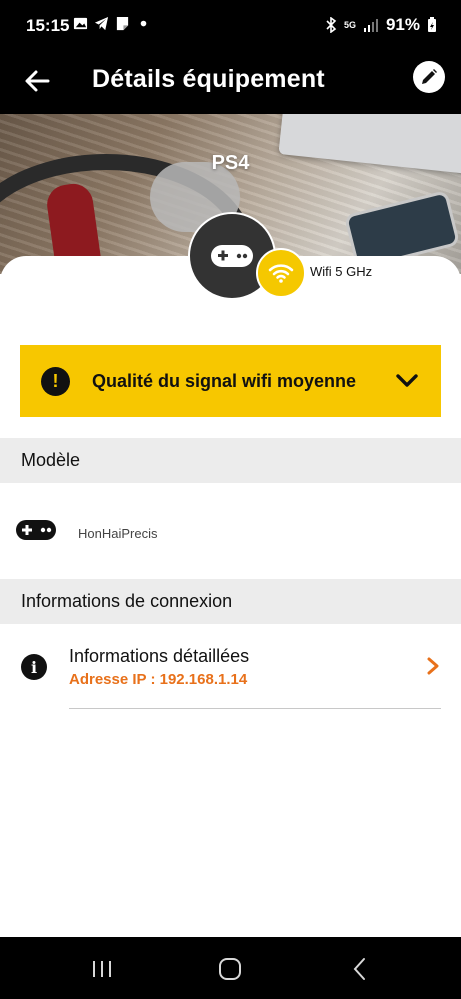  What do you see at coordinates (230, 532) in the screenshot?
I see `model-row: HonHaiPrecis` at bounding box center [230, 532].